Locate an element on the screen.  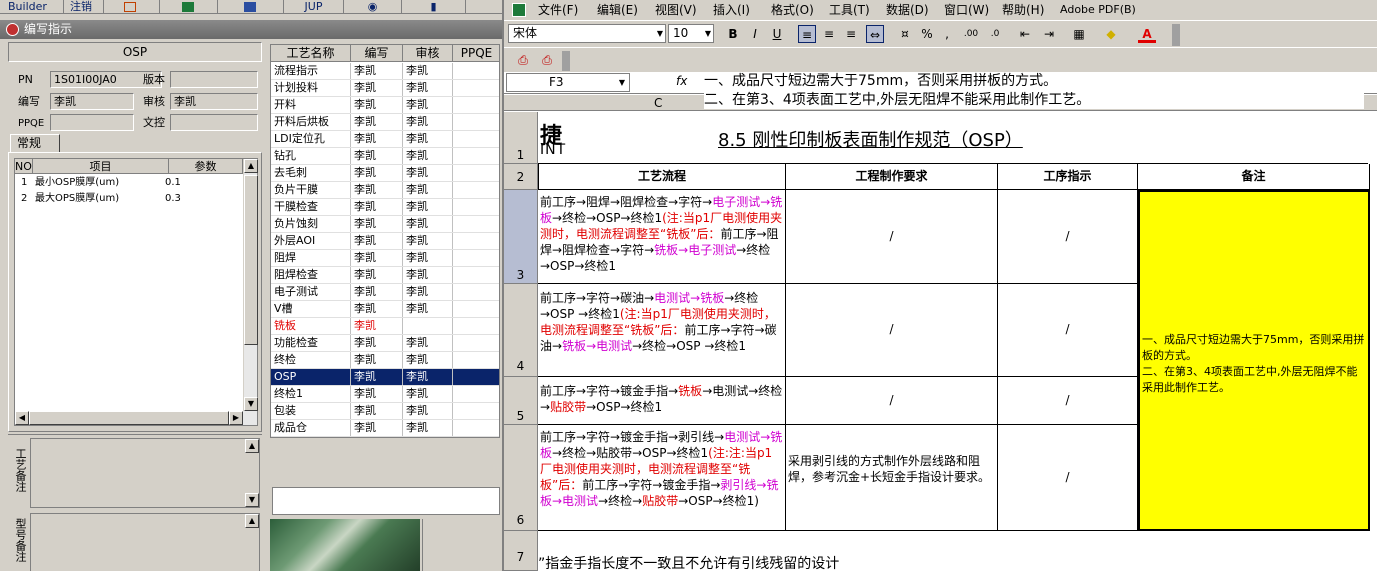
process-row: 终检 李凯 李凯 is located at coordinates (385, 360).